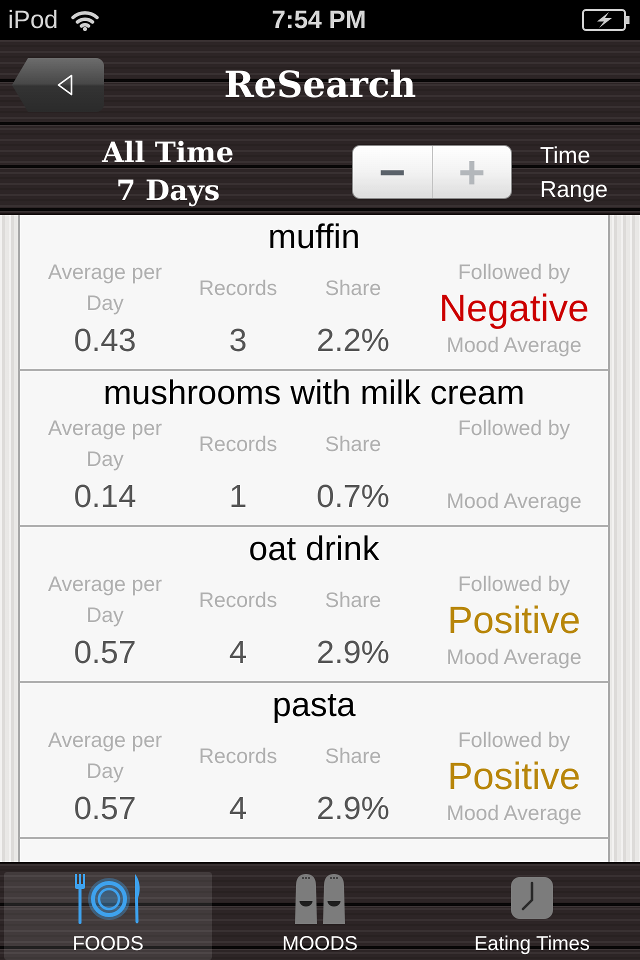 The height and width of the screenshot is (960, 640). What do you see at coordinates (514, 309) in the screenshot?
I see `mood-value: Negative` at bounding box center [514, 309].